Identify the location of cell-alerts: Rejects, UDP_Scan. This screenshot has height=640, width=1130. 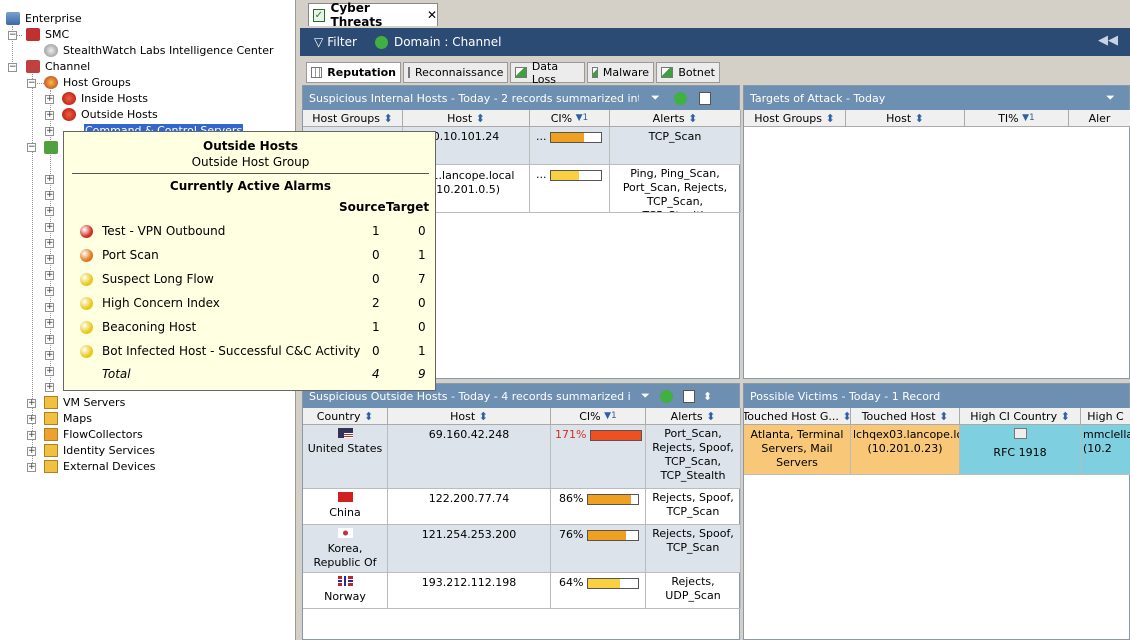
(693, 591).